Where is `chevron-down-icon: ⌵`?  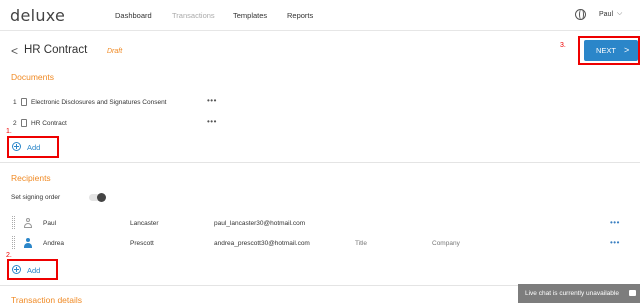
chevron-down-icon: ⌵ is located at coordinates (619, 14).